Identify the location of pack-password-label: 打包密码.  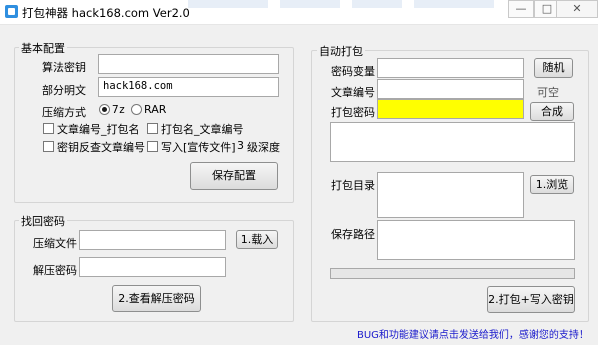
(353, 112).